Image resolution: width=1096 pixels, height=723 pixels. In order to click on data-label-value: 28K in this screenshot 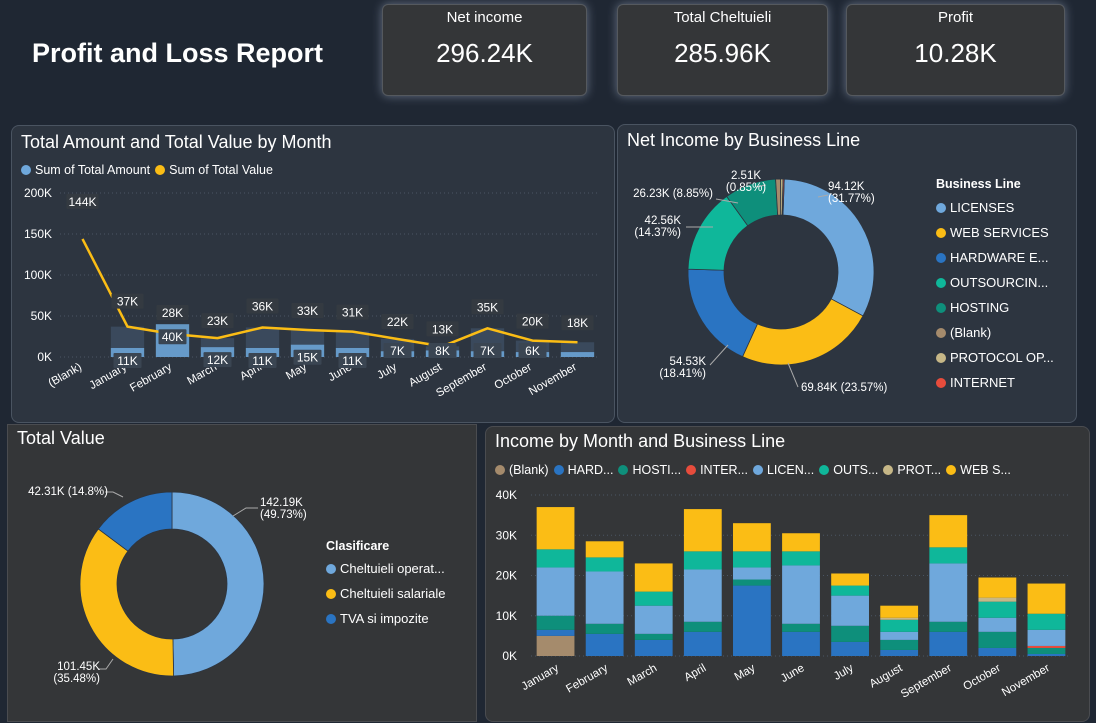, I will do `click(172, 313)`.